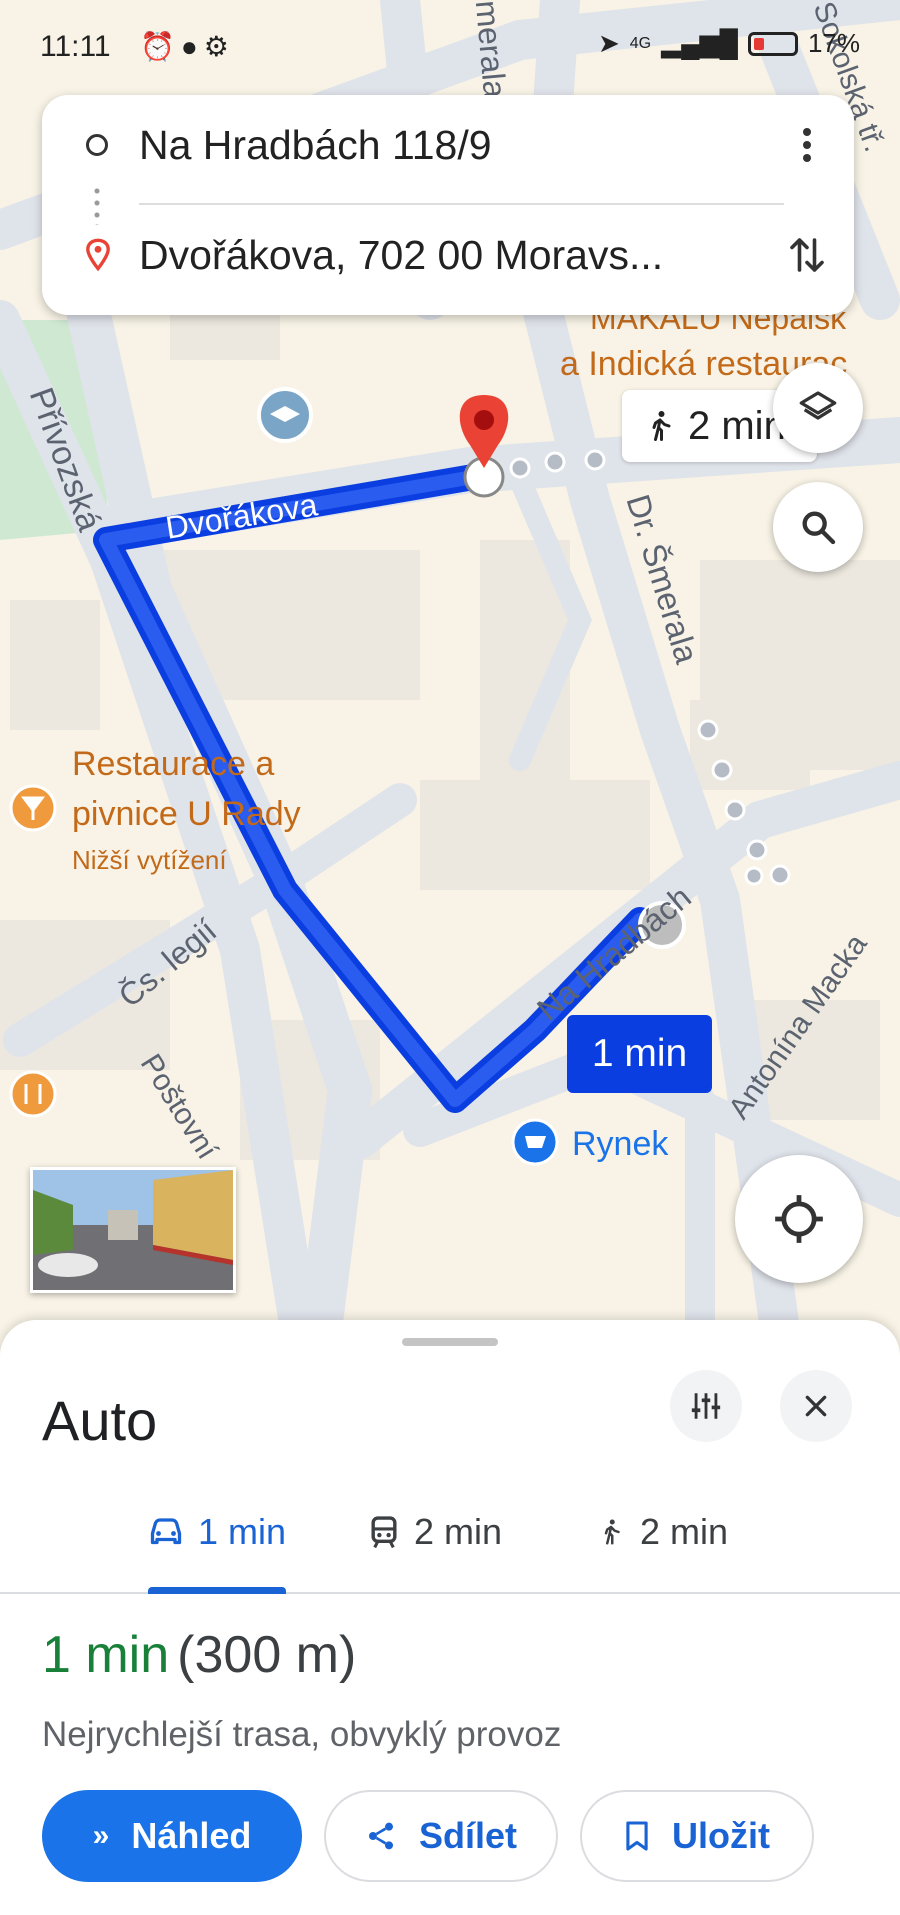  I want to click on close-icon, so click(816, 1406).